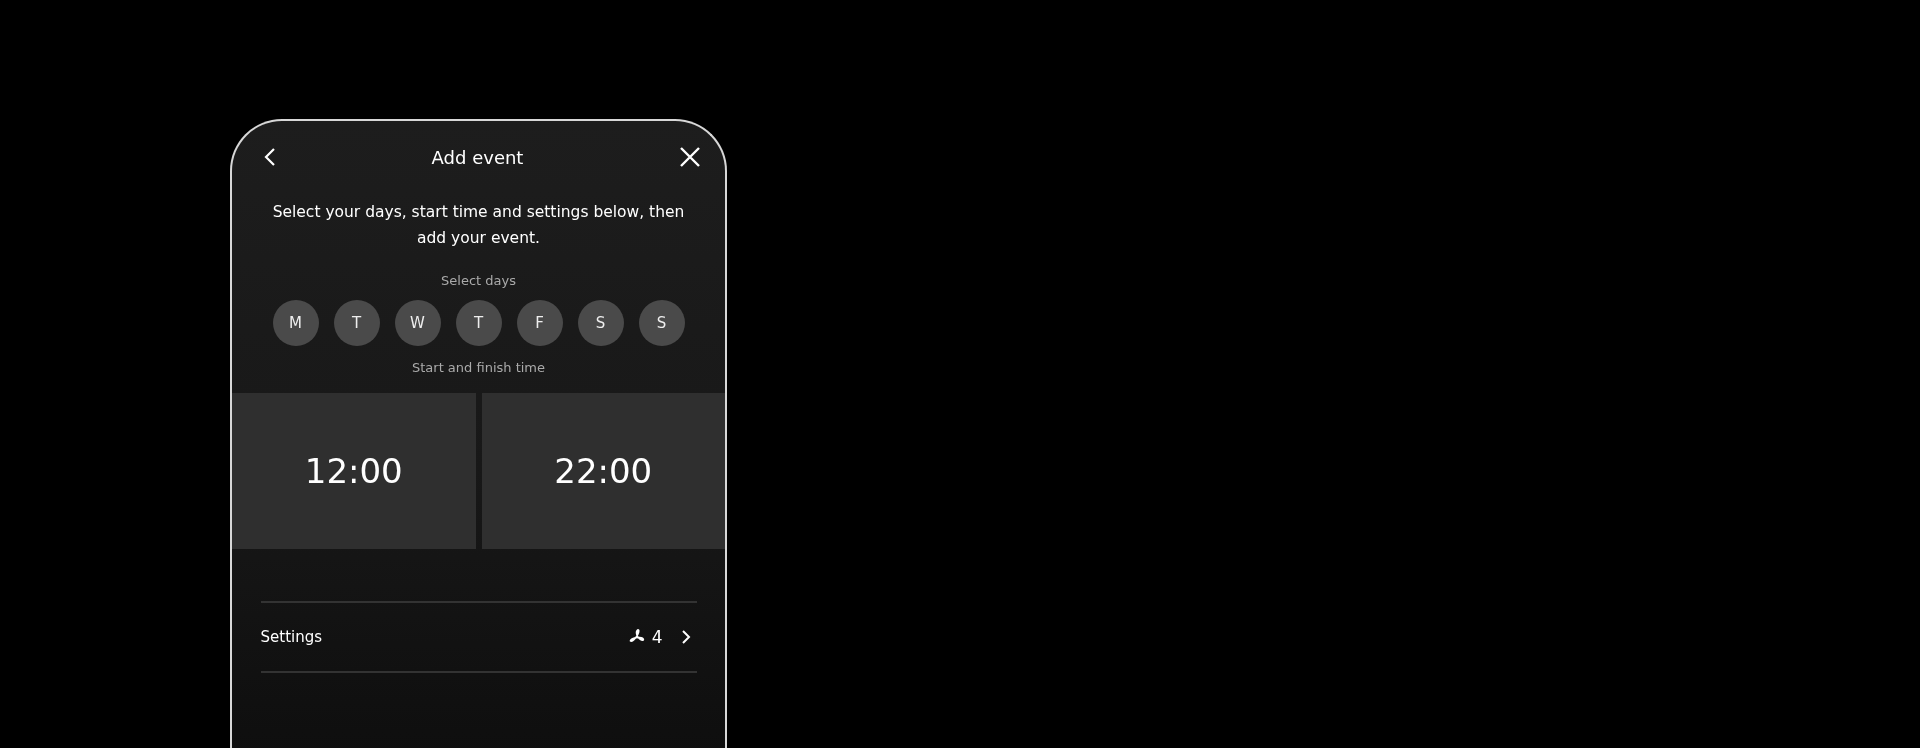  Describe the element at coordinates (270, 157) in the screenshot. I see `back-icon` at that location.